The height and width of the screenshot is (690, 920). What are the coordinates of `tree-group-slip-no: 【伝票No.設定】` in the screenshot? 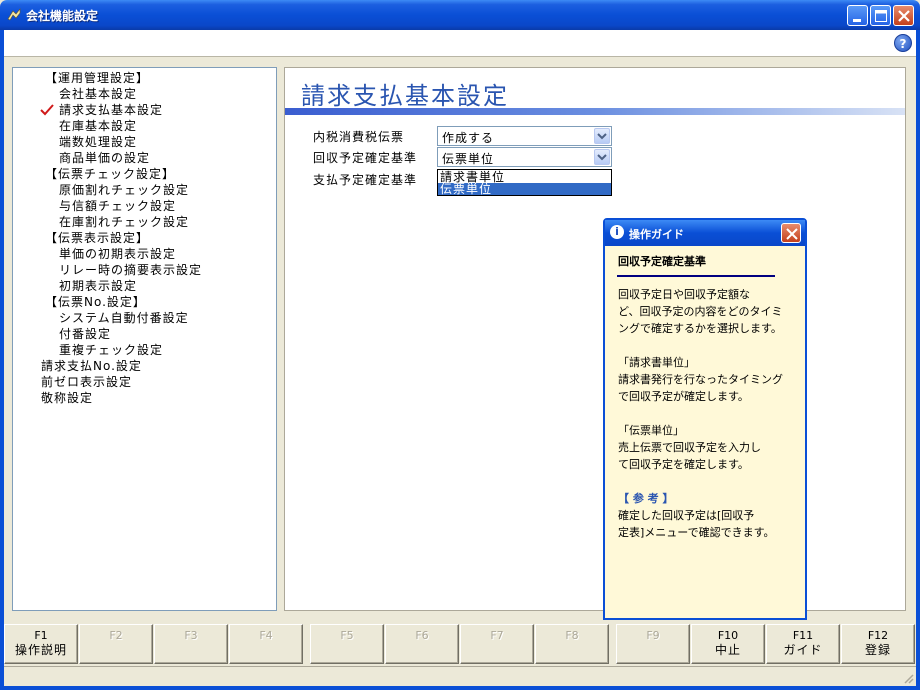 It's located at (95, 302).